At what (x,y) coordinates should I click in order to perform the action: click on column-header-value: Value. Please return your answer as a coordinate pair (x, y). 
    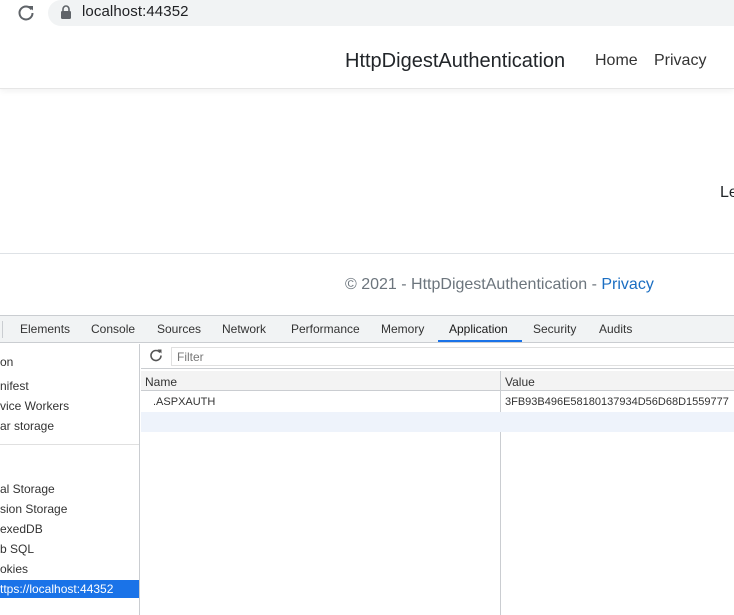
    Looking at the image, I should click on (520, 382).